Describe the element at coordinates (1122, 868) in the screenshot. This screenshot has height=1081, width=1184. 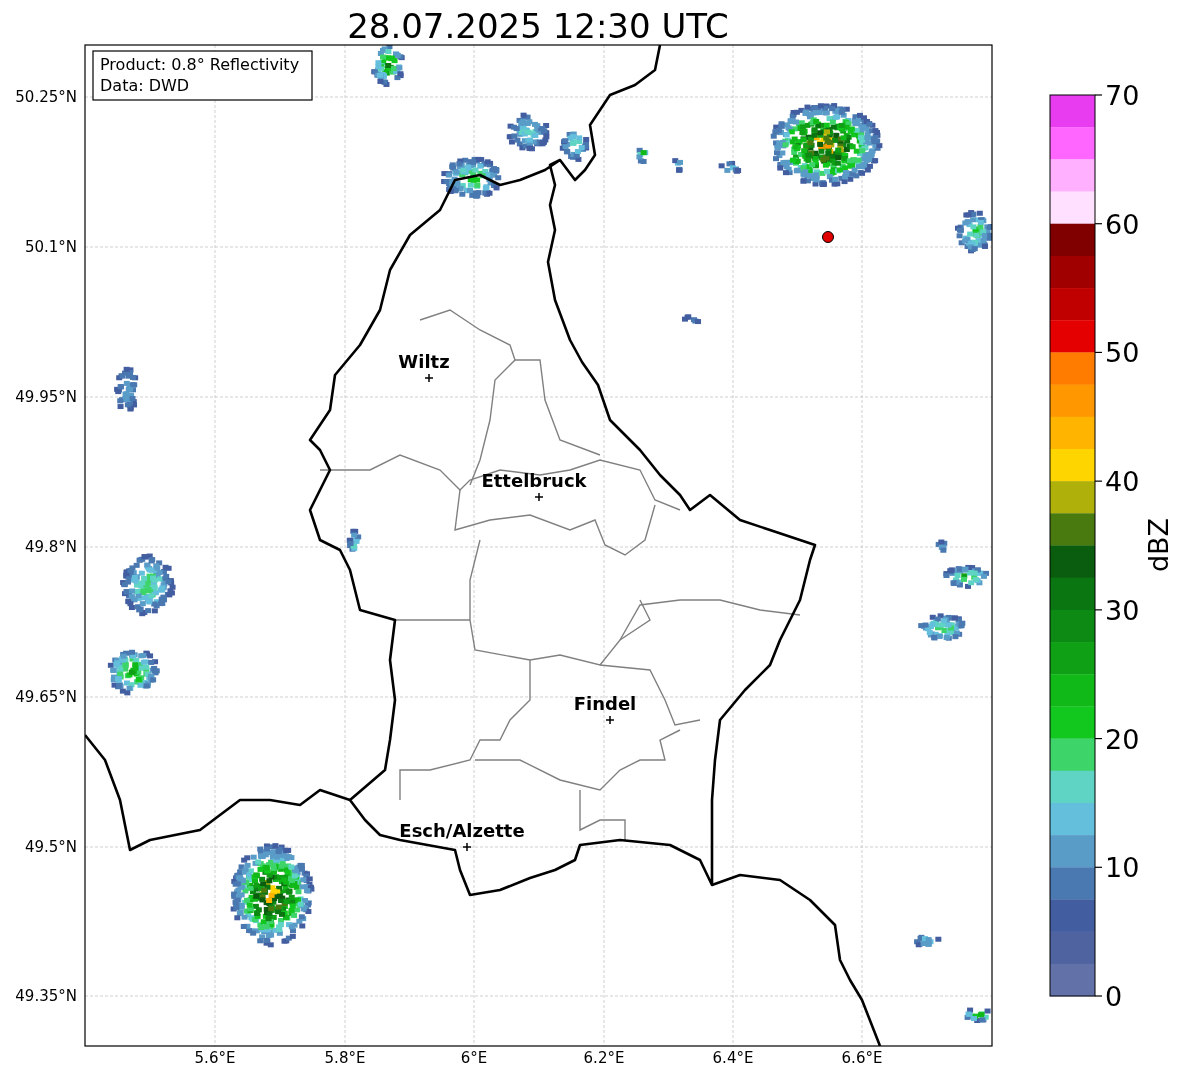
I see `colorbar-tick-label: 10` at that location.